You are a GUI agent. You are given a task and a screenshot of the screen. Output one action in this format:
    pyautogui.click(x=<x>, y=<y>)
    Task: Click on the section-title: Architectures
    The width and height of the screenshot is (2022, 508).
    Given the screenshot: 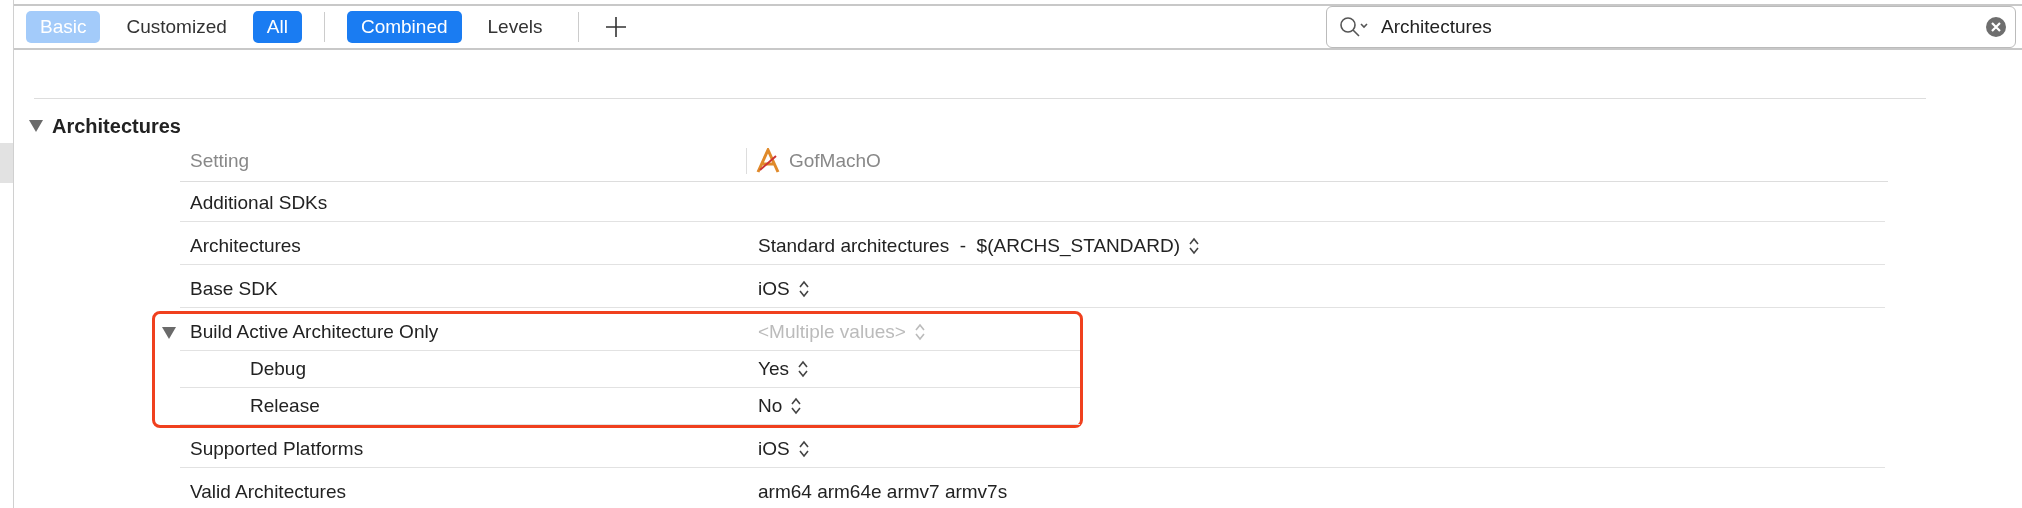 What is the action you would take?
    pyautogui.click(x=116, y=126)
    